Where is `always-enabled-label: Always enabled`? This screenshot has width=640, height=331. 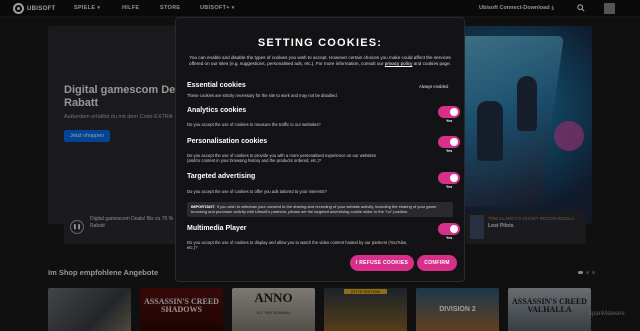 always-enabled-label: Always enabled is located at coordinates (434, 86).